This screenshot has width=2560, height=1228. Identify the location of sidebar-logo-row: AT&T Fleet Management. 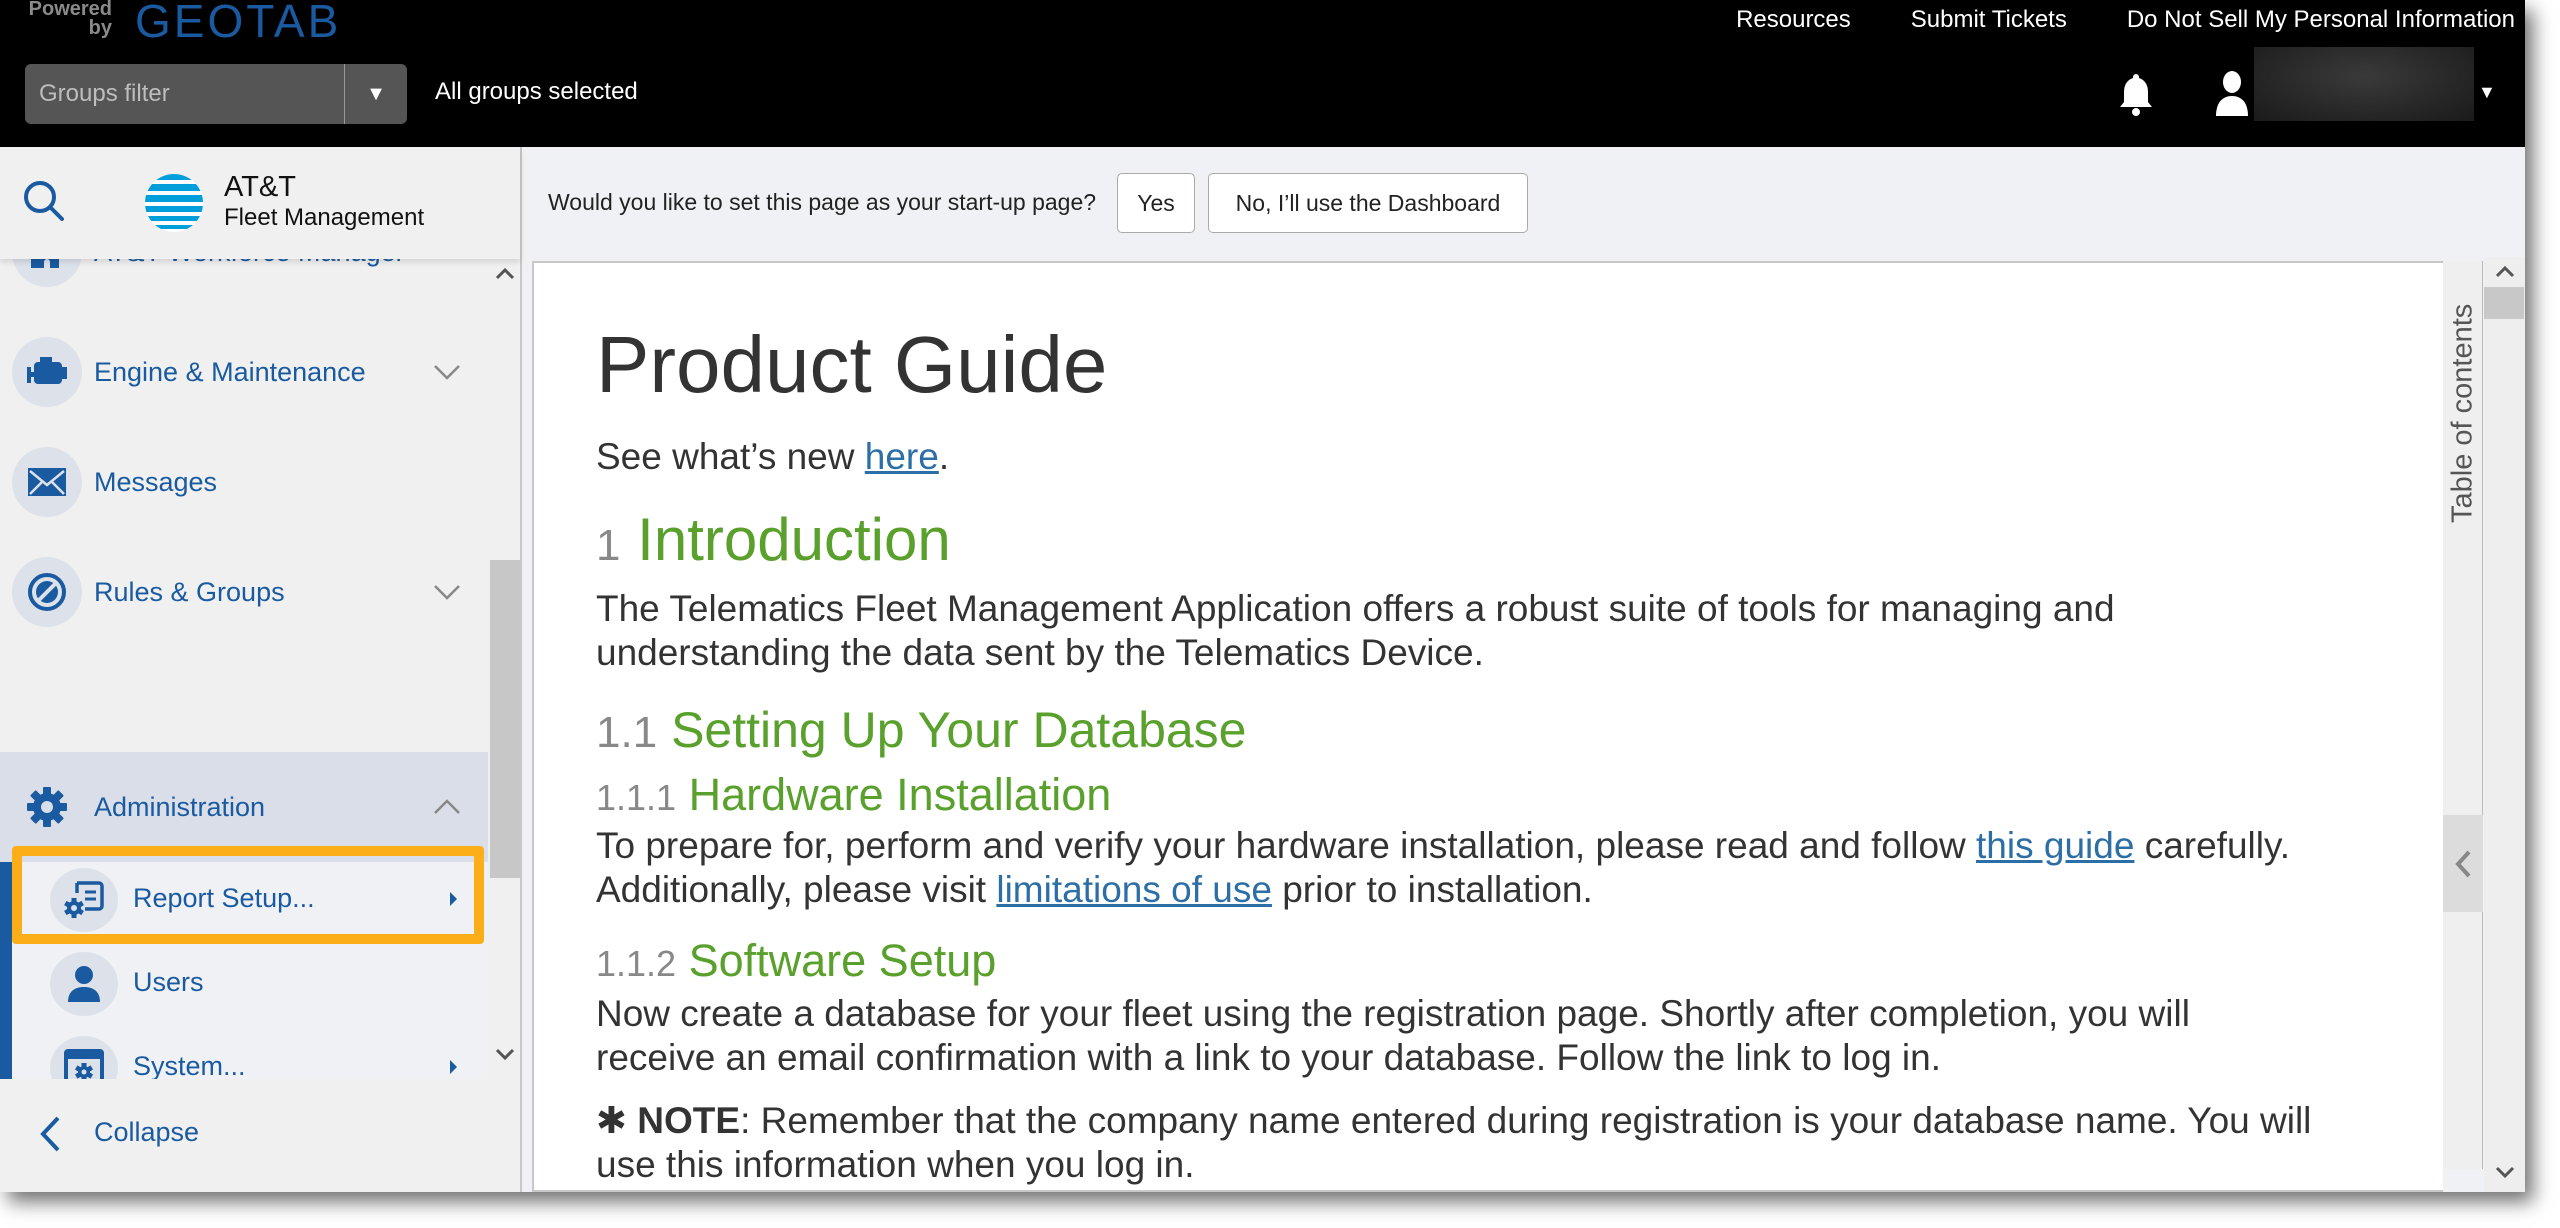
(260, 203).